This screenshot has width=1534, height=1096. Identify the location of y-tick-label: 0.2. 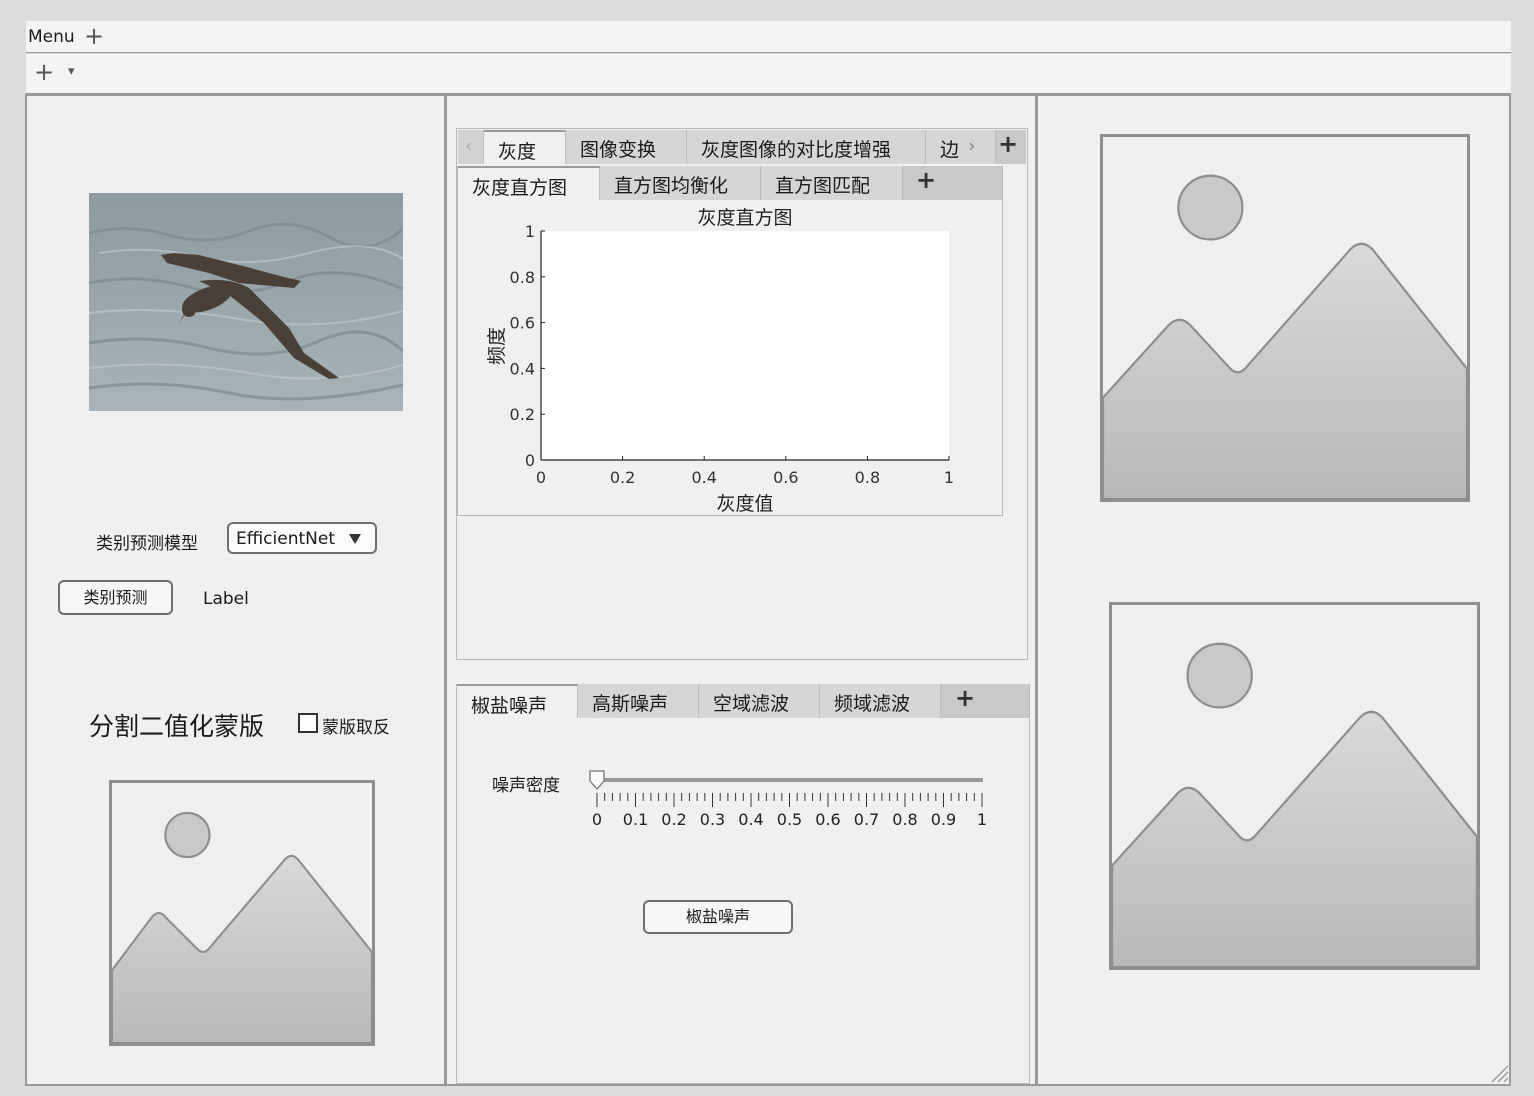
(522, 414).